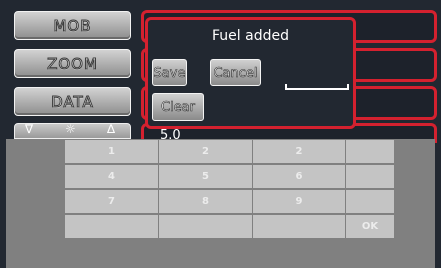  Describe the element at coordinates (370, 226) in the screenshot. I see `key-ok: OK` at that location.